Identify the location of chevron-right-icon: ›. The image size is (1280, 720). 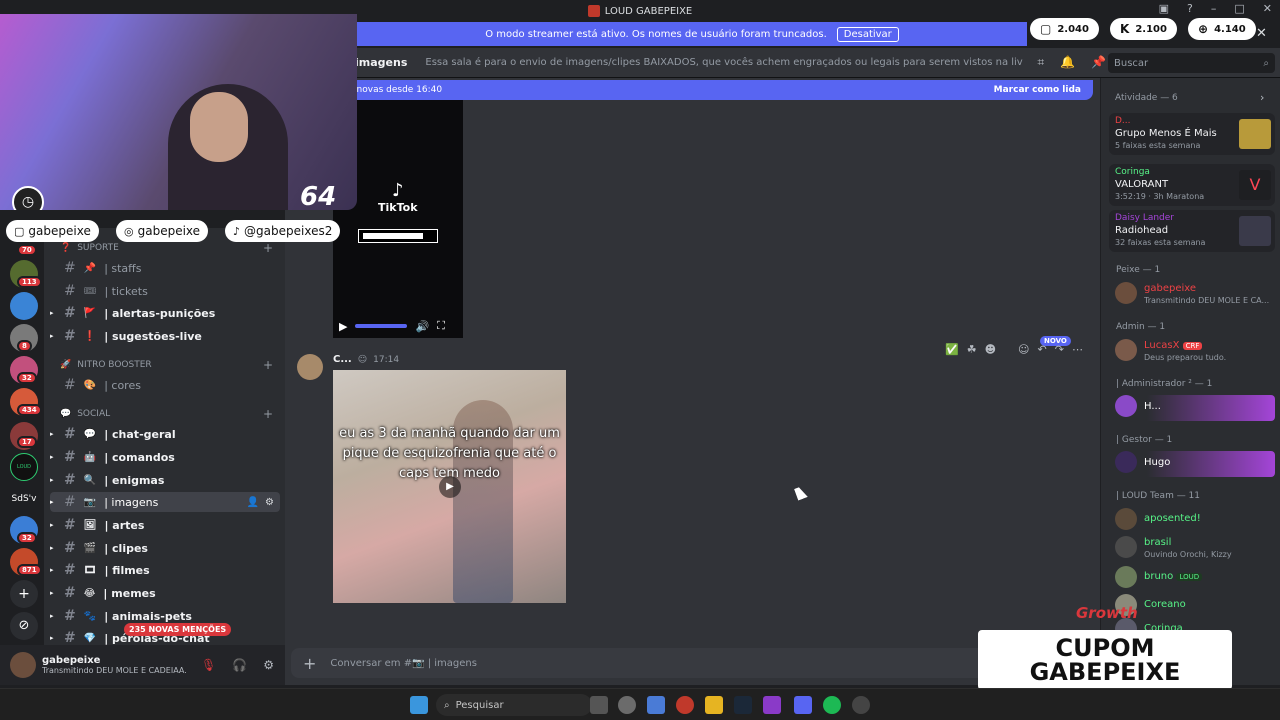
(1262, 97).